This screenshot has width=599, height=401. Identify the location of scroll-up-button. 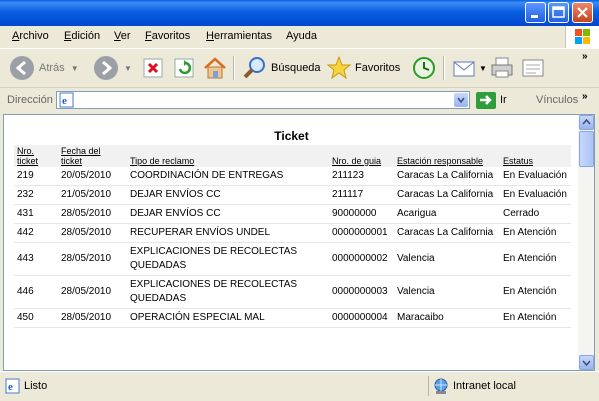
(586, 122).